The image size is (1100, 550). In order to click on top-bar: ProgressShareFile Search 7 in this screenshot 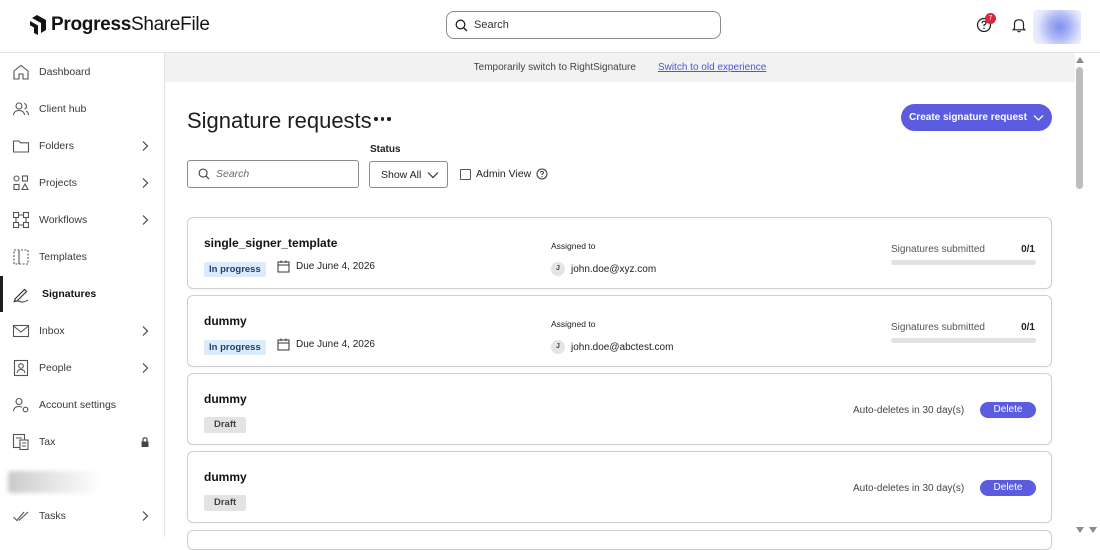, I will do `click(550, 26)`.